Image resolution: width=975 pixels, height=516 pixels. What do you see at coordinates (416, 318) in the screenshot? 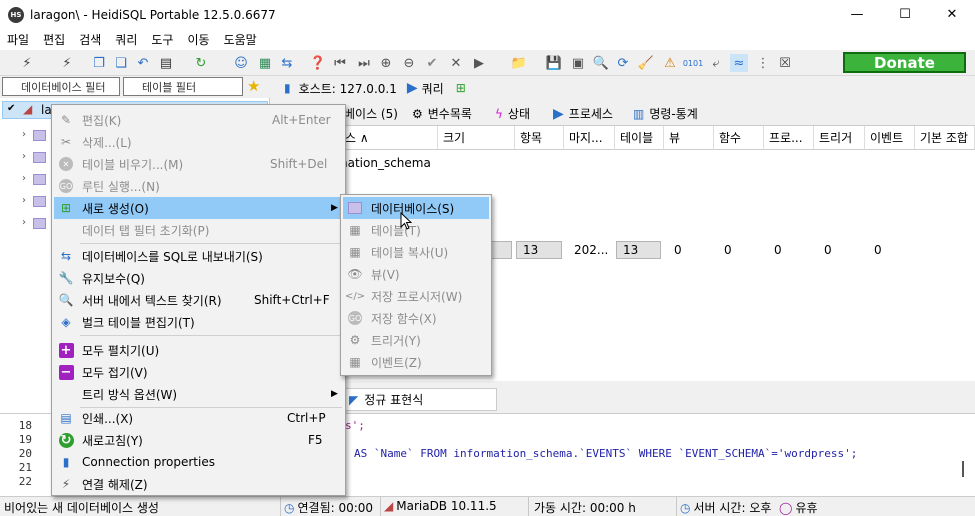
I see `submenu-item-function: GO 저장 함수(X)` at bounding box center [416, 318].